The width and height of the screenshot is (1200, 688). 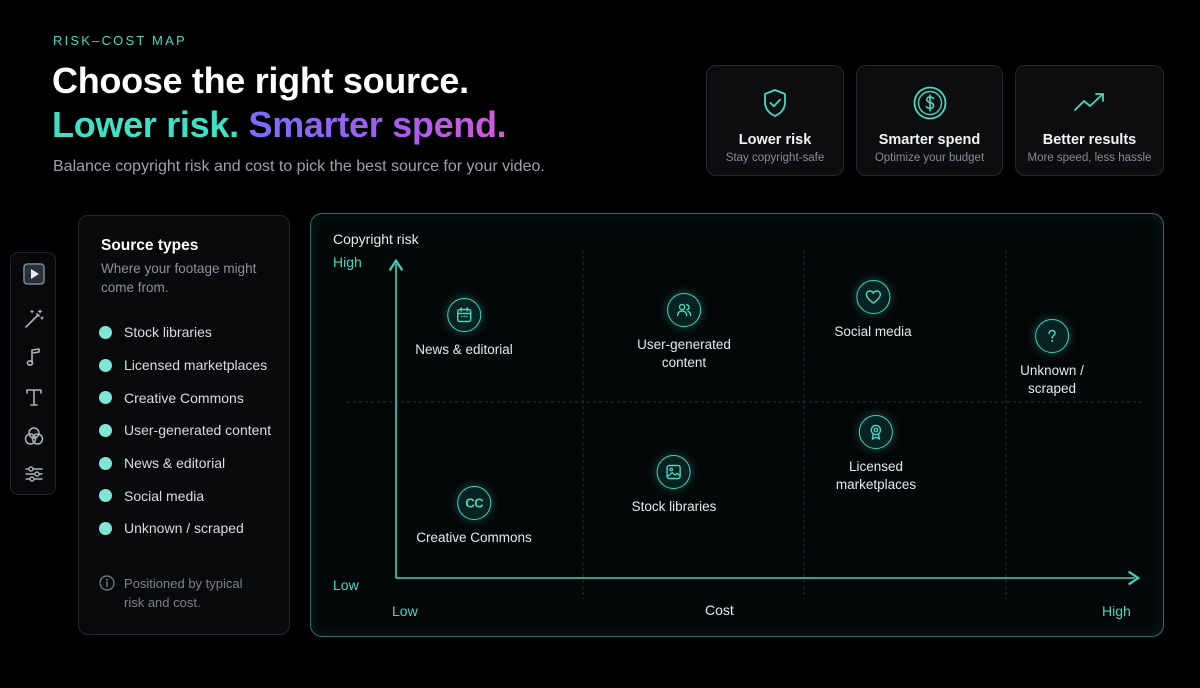 I want to click on legend-item: User-generated content, so click(x=185, y=430).